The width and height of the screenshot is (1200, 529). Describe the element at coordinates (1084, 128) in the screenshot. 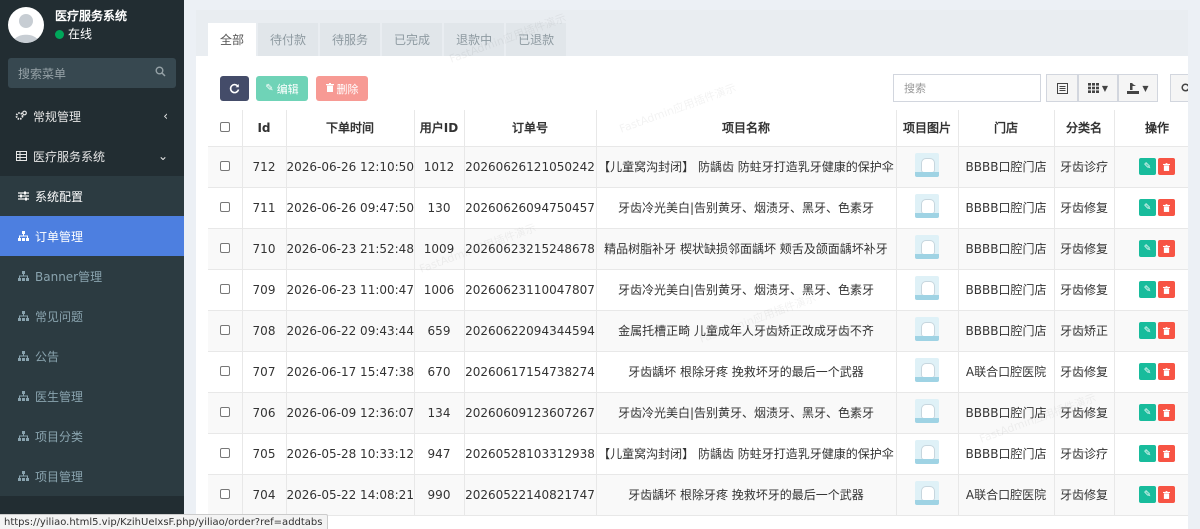

I see `col-header-category: 分类名` at that location.